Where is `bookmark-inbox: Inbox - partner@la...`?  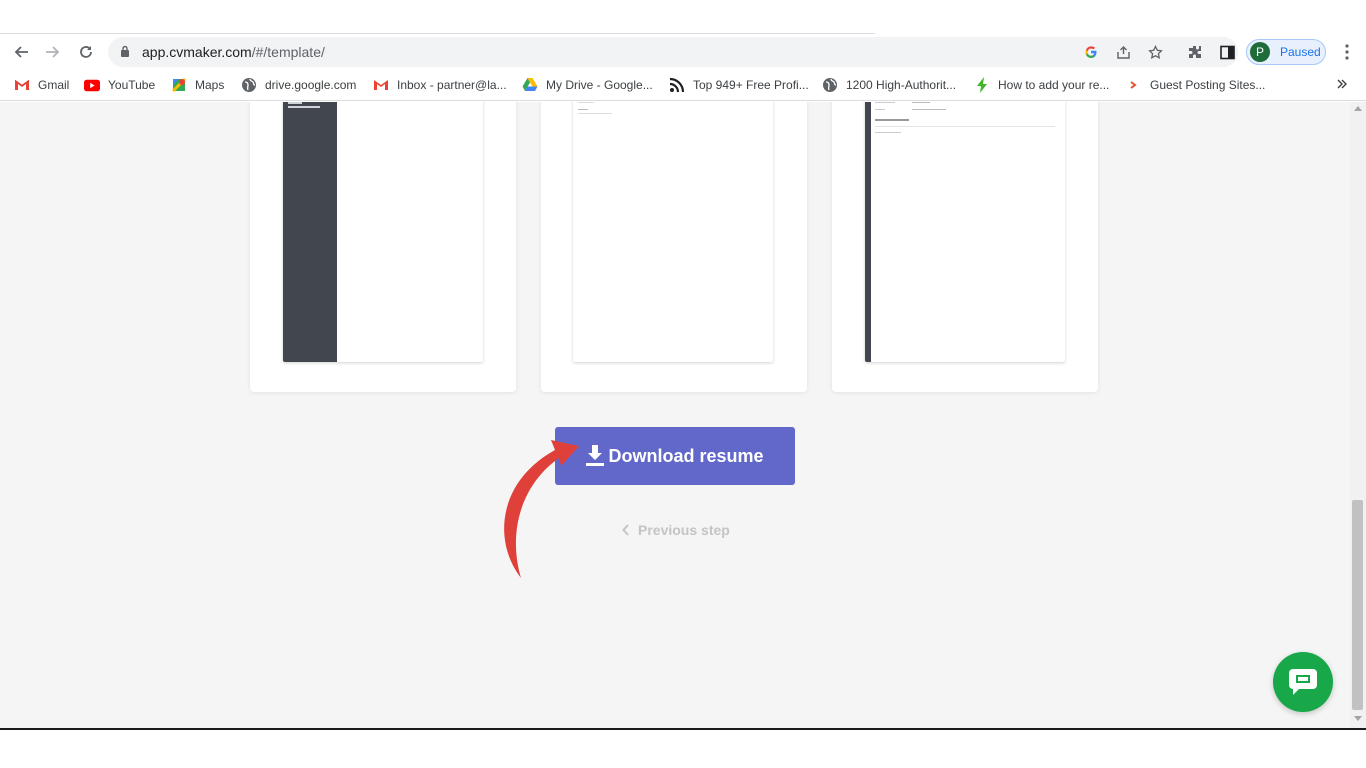 bookmark-inbox: Inbox - partner@la... is located at coordinates (440, 85).